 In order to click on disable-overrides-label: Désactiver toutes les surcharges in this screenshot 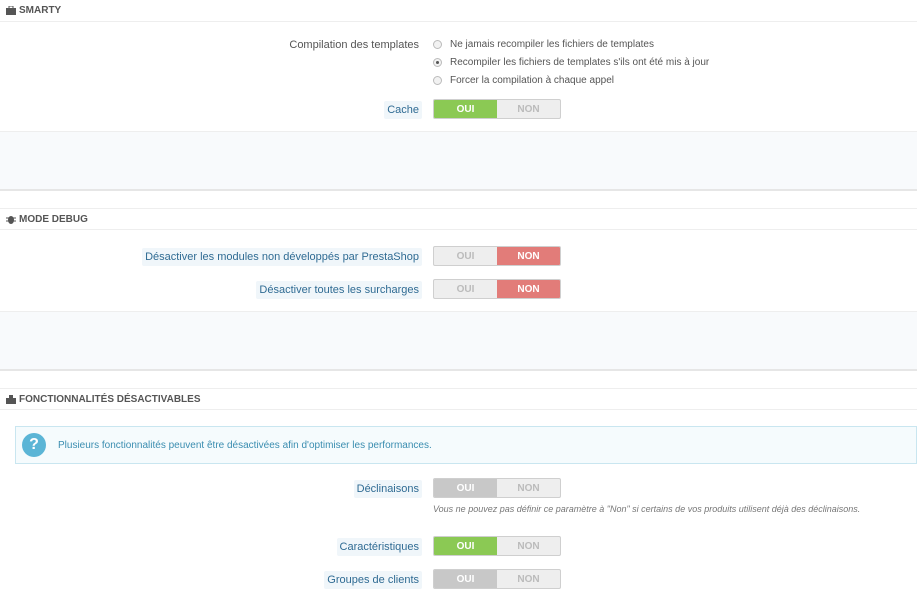, I will do `click(339, 290)`.